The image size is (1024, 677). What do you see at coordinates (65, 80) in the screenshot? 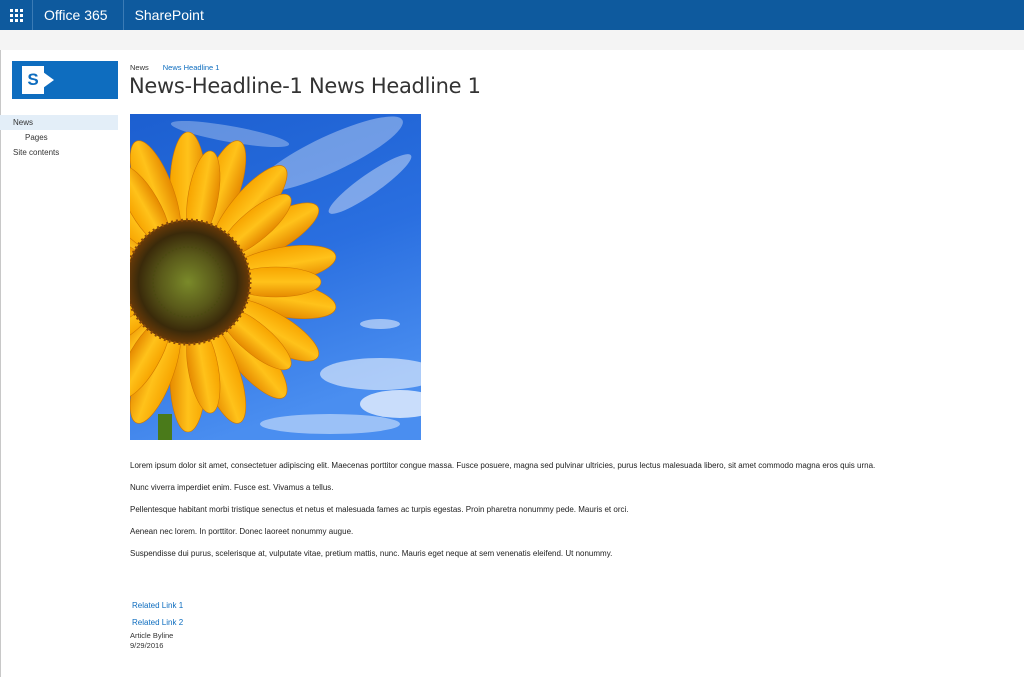
I see `site-logo: S` at bounding box center [65, 80].